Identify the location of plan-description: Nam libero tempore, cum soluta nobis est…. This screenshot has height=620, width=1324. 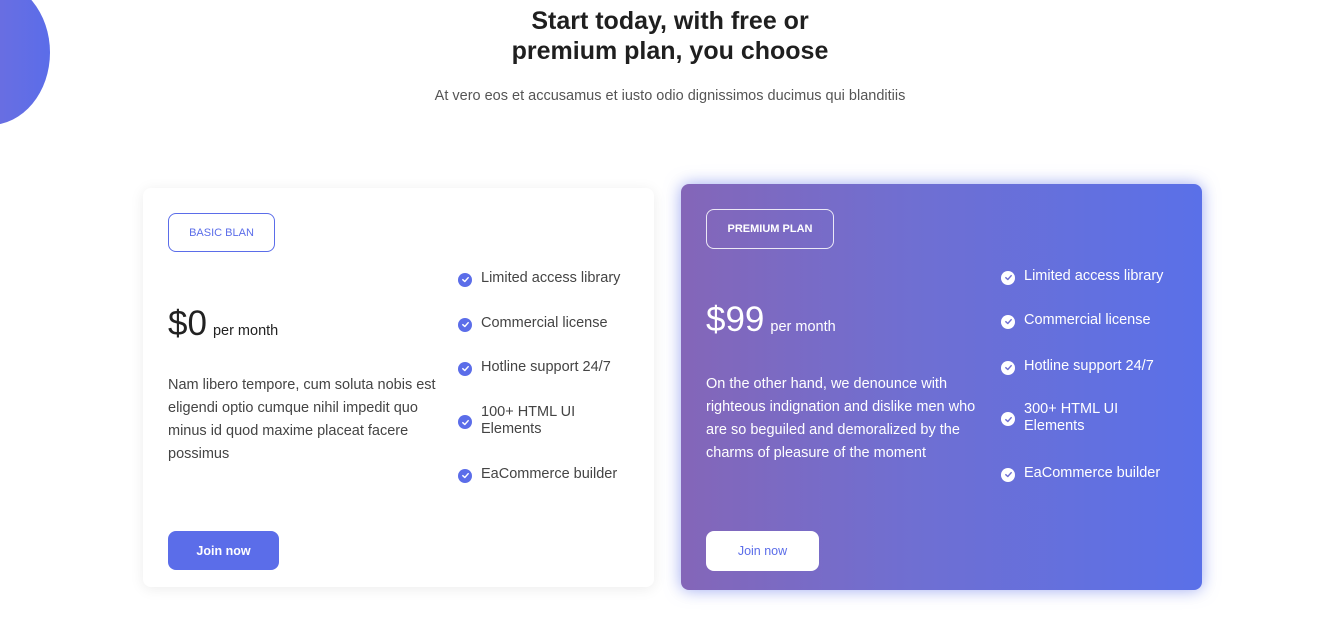
(302, 419).